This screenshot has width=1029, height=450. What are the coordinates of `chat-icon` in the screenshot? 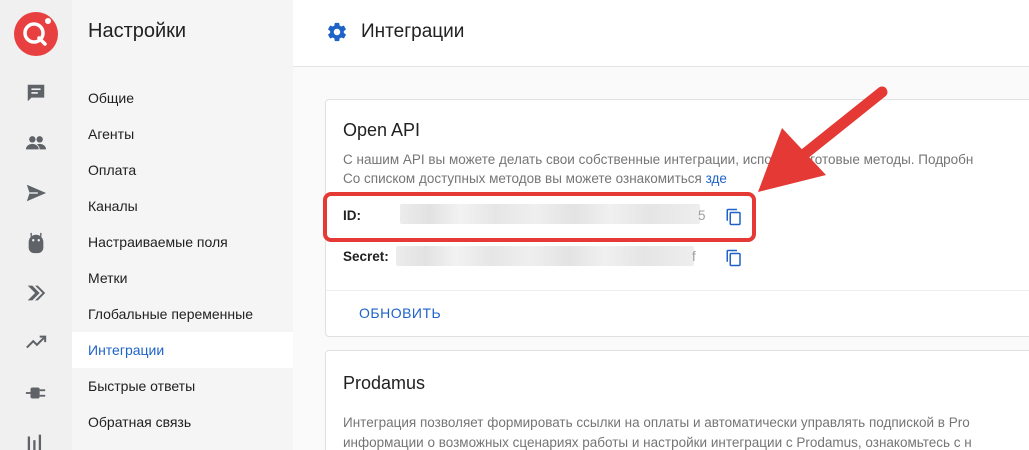 It's located at (36, 93).